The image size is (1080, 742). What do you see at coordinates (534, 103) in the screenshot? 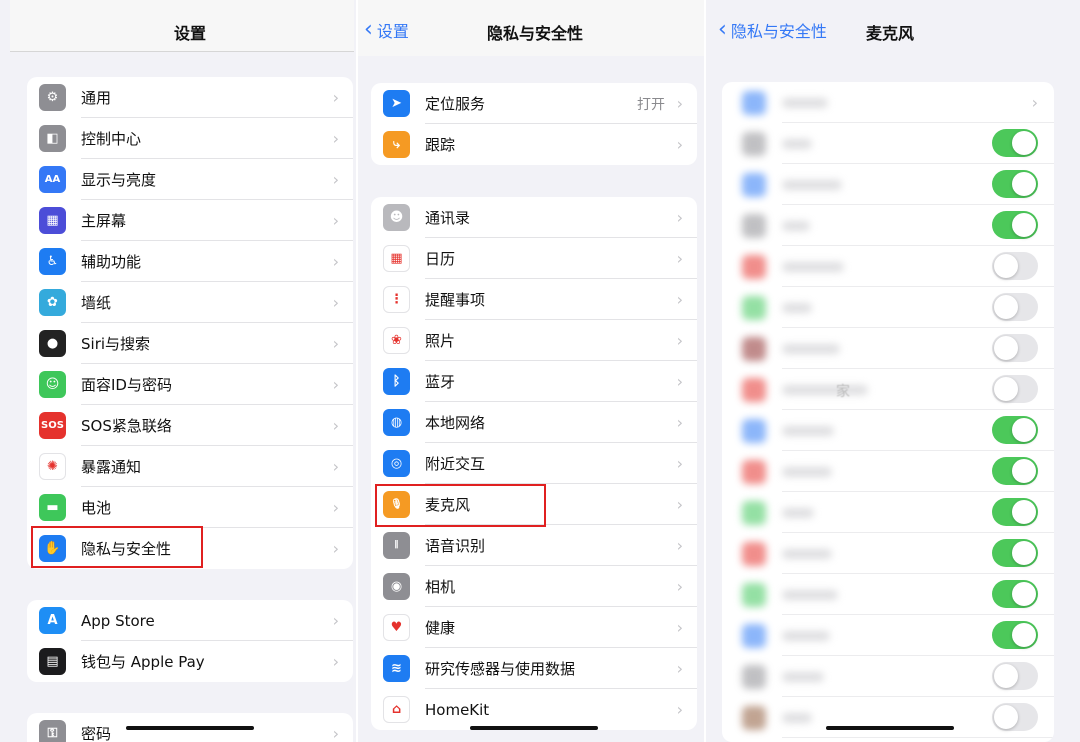
I see `settings-row-location-arrow: ➤ 定位服务 打开 ›` at bounding box center [534, 103].